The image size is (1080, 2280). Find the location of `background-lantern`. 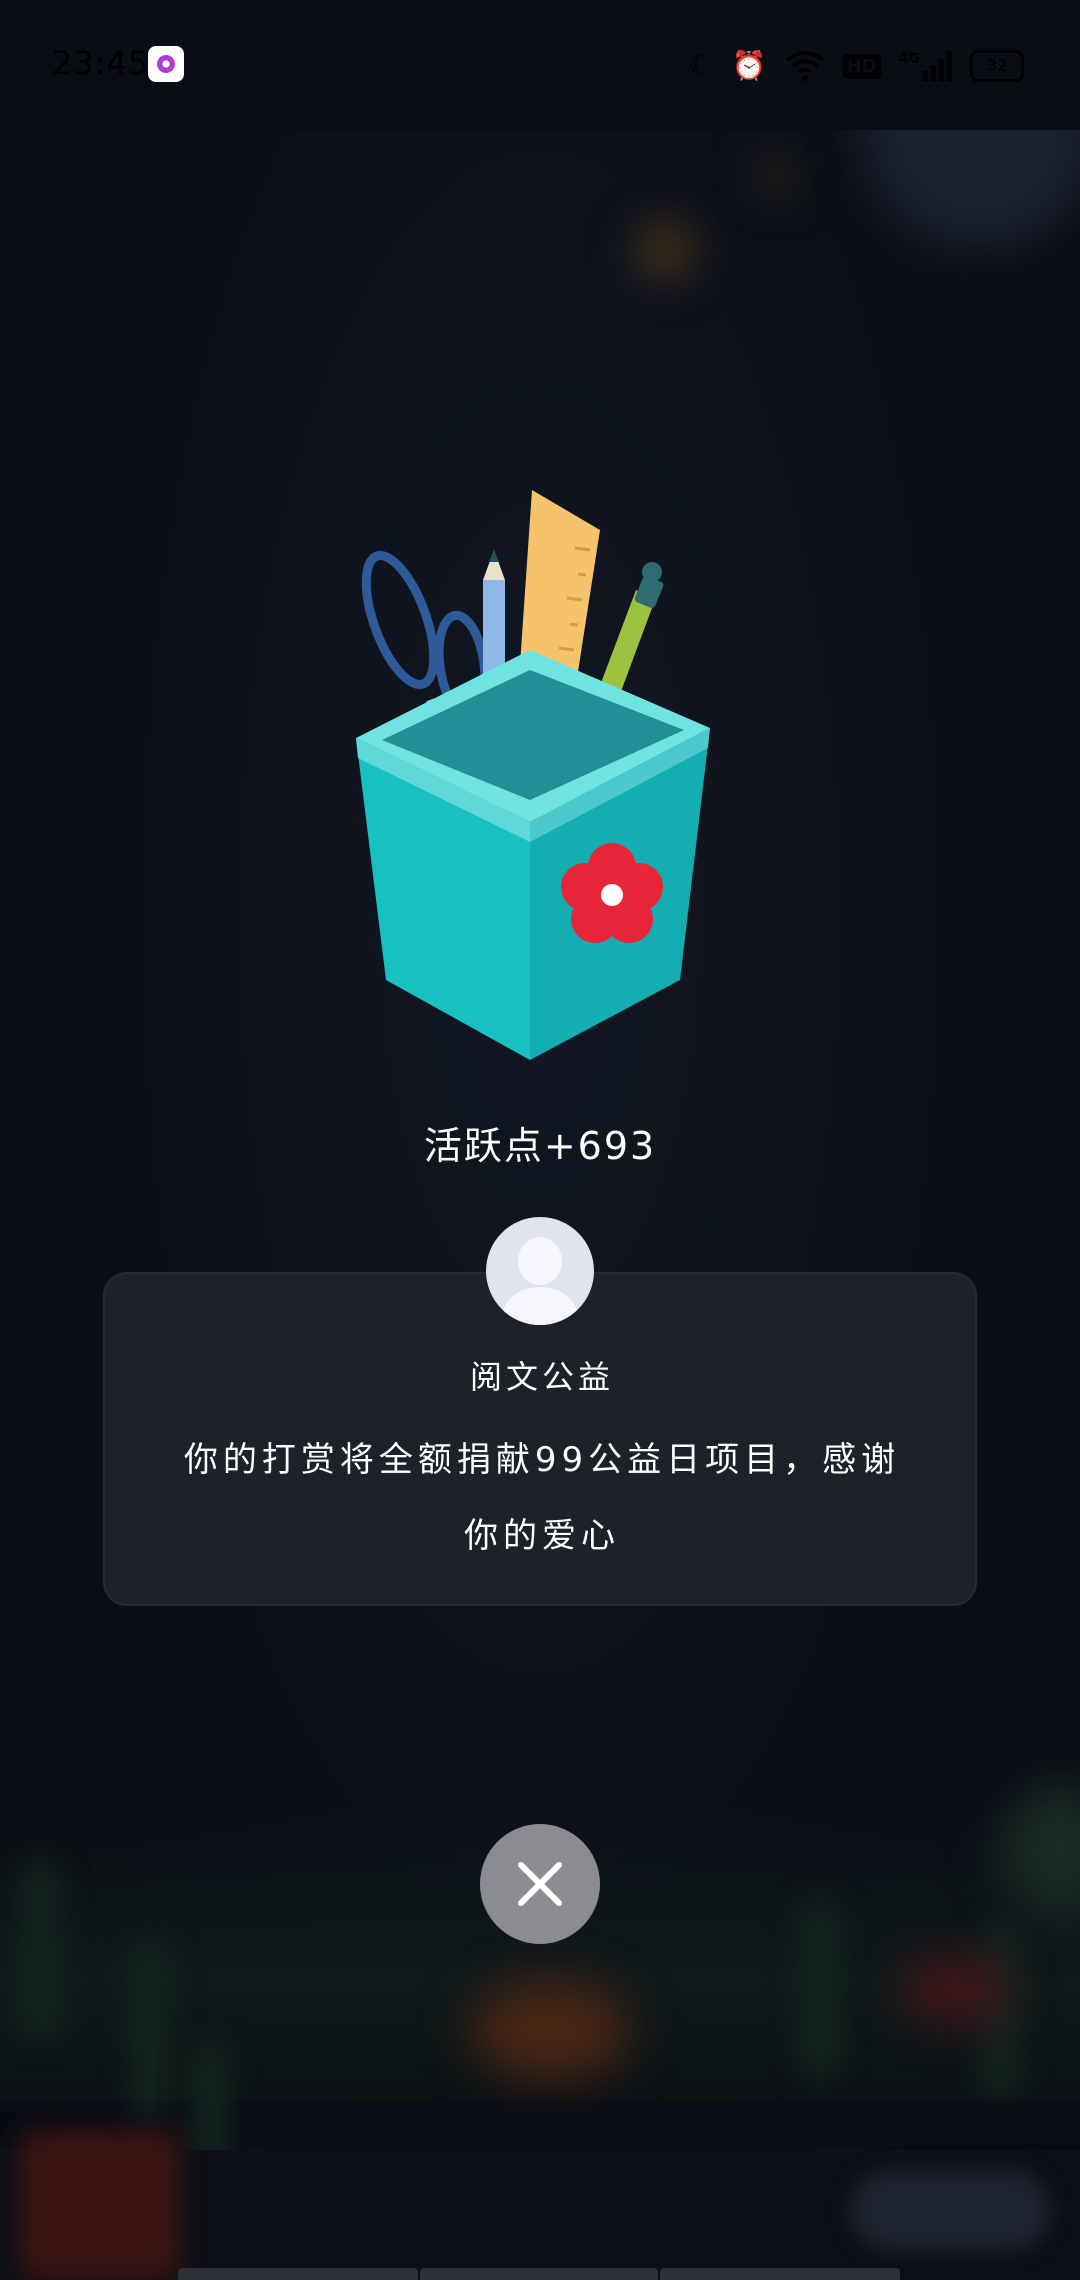

background-lantern is located at coordinates (550, 2030).